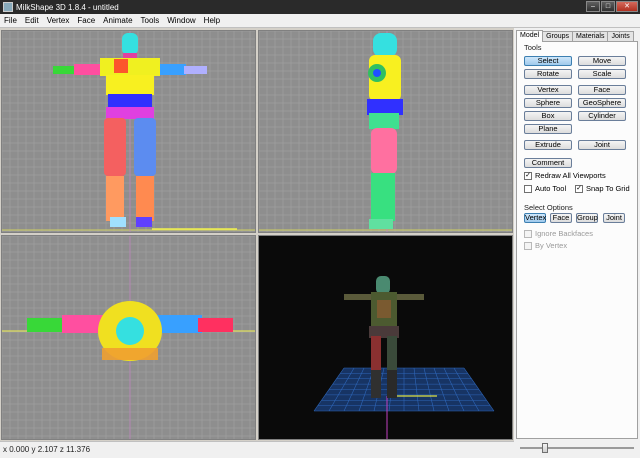 This screenshot has height=458, width=640. What do you see at coordinates (548, 163) in the screenshot?
I see `comment-button: Comment` at bounding box center [548, 163].